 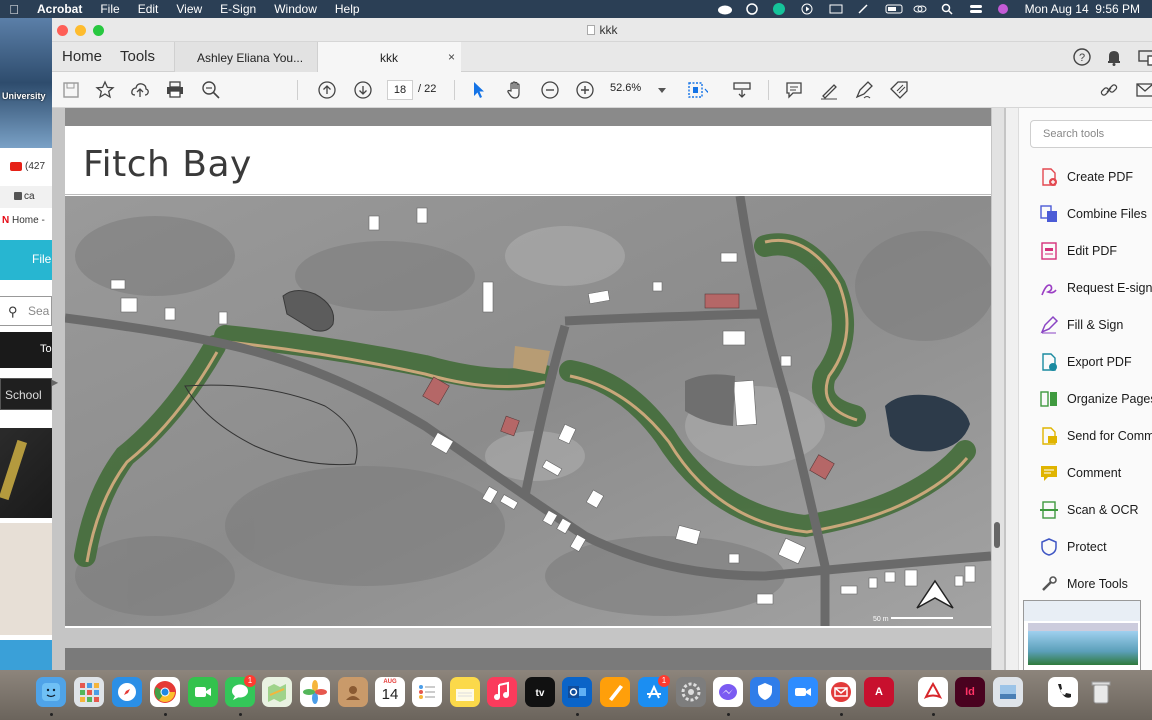 What do you see at coordinates (238, 9) in the screenshot?
I see `menu-esign: E-Sign` at bounding box center [238, 9].